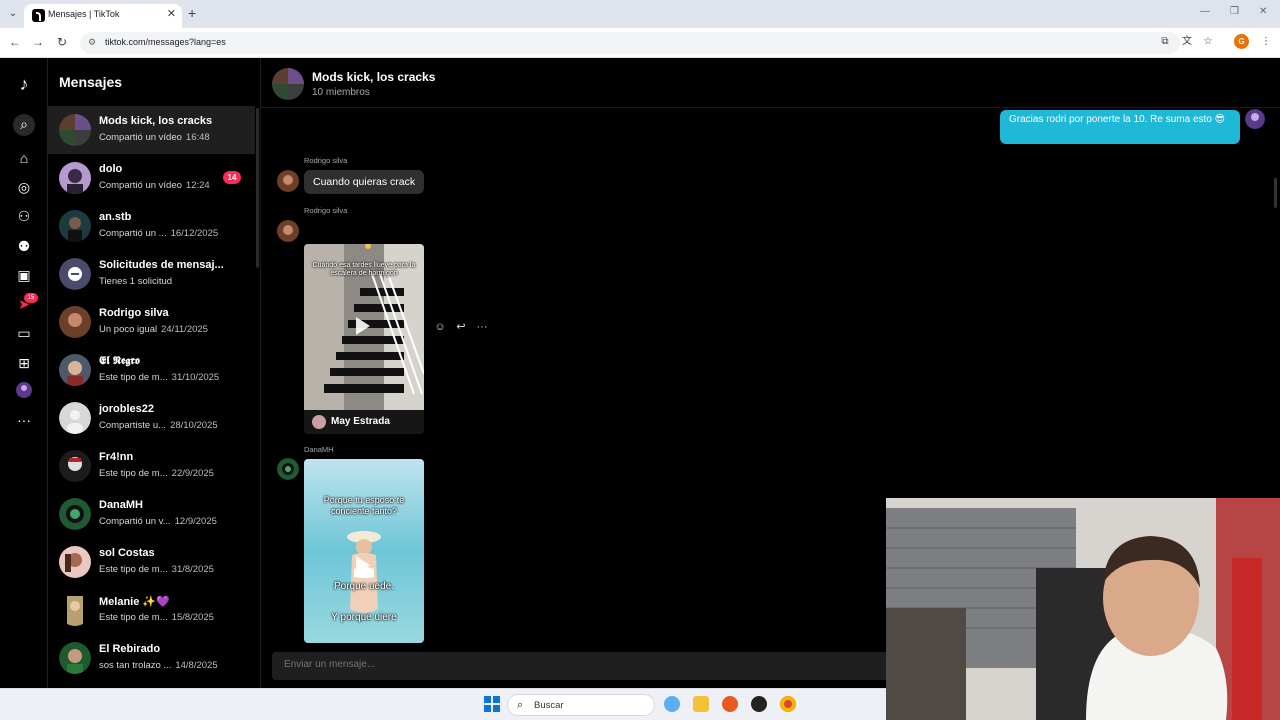 Image resolution: width=1280 pixels, height=720 pixels. Describe the element at coordinates (38, 15) in the screenshot. I see `tiktok-favicon-icon` at that location.